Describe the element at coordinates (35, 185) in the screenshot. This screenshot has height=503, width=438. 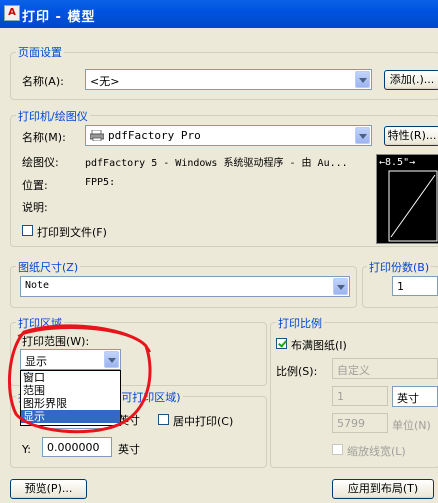
I see `location-label: 位置:` at that location.